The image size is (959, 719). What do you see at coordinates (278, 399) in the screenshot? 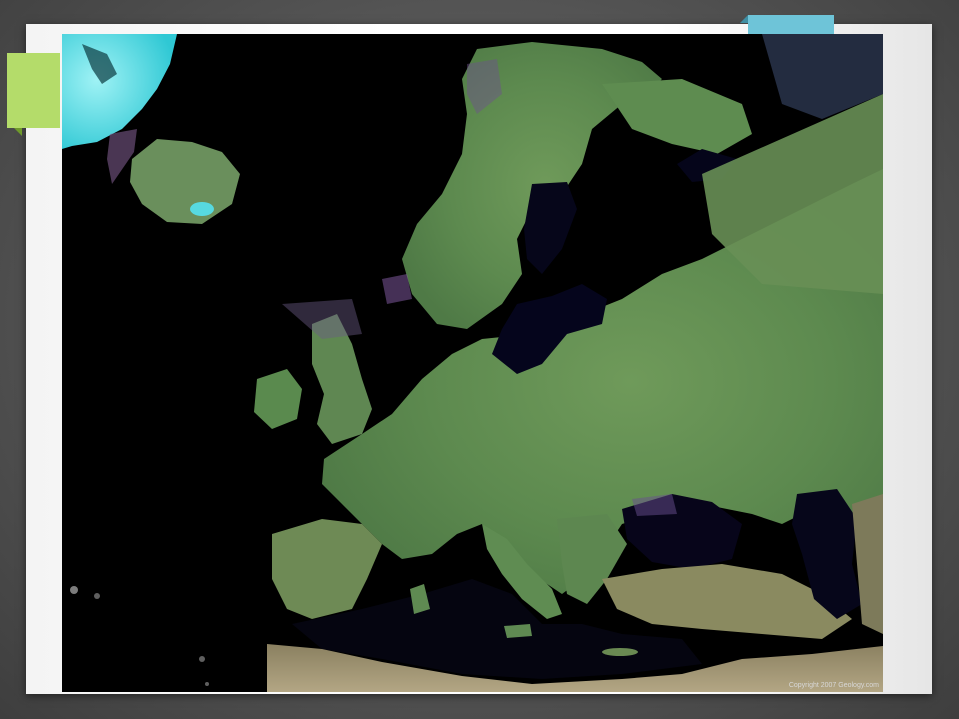
I see `ireland-landmass` at bounding box center [278, 399].